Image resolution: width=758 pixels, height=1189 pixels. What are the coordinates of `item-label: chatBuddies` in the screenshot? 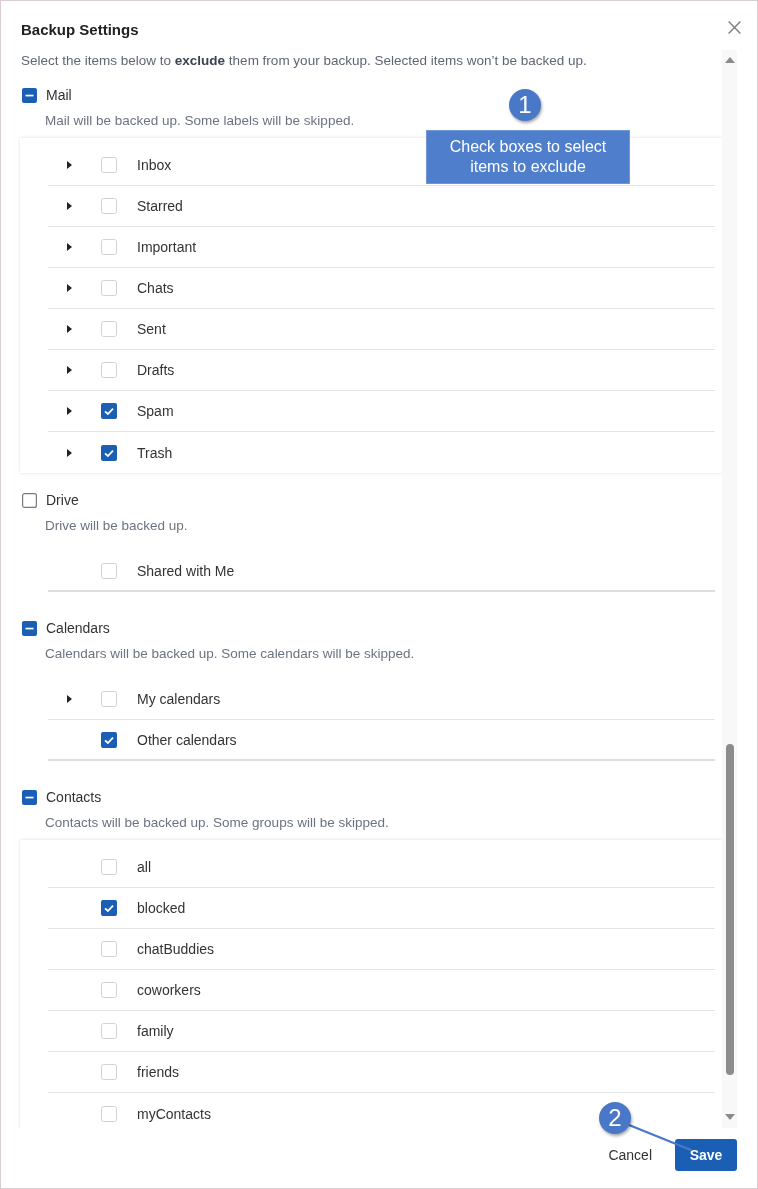 It's located at (176, 949).